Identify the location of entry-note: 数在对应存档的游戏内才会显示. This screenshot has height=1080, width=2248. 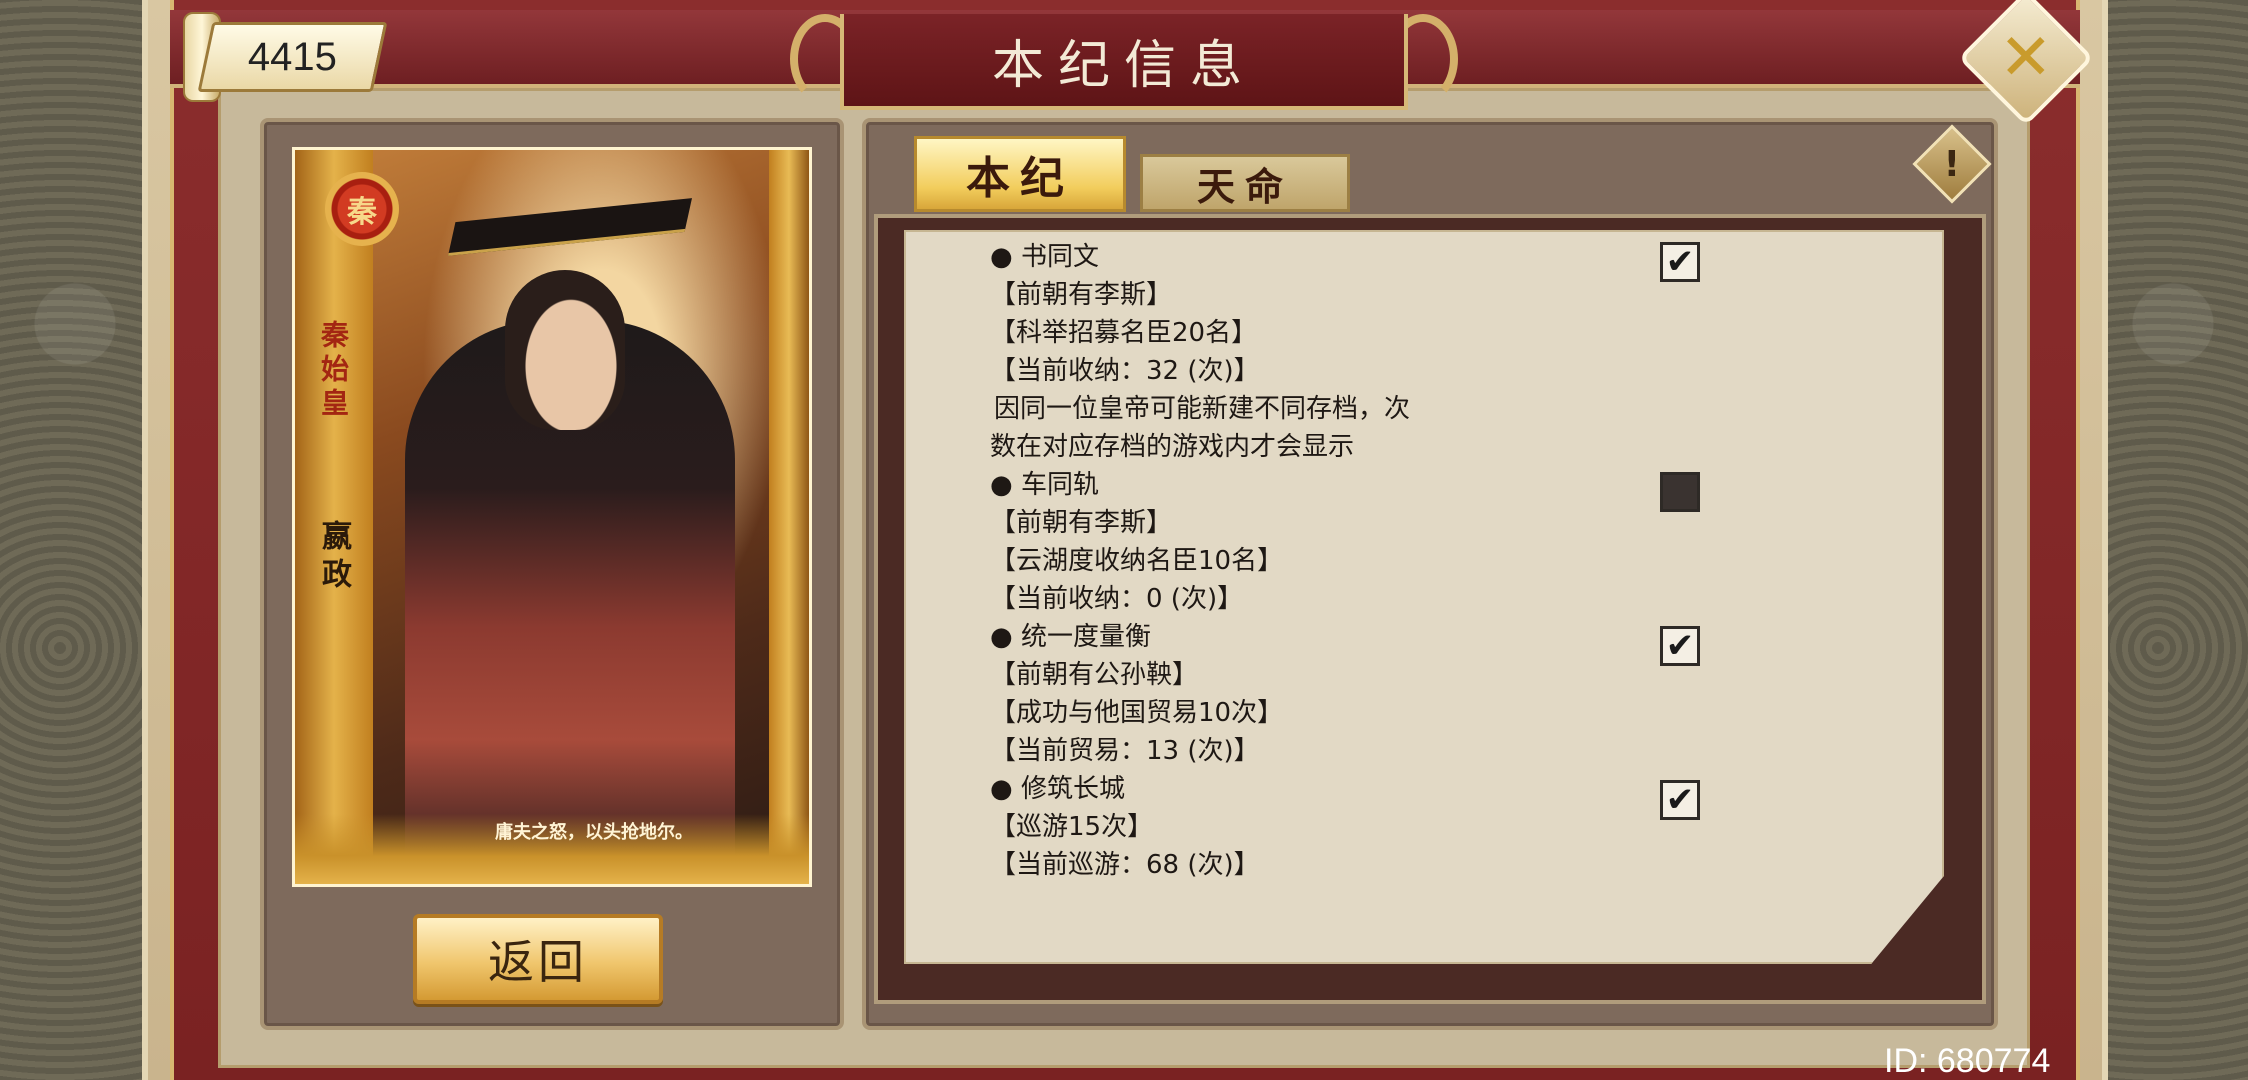
(1172, 447).